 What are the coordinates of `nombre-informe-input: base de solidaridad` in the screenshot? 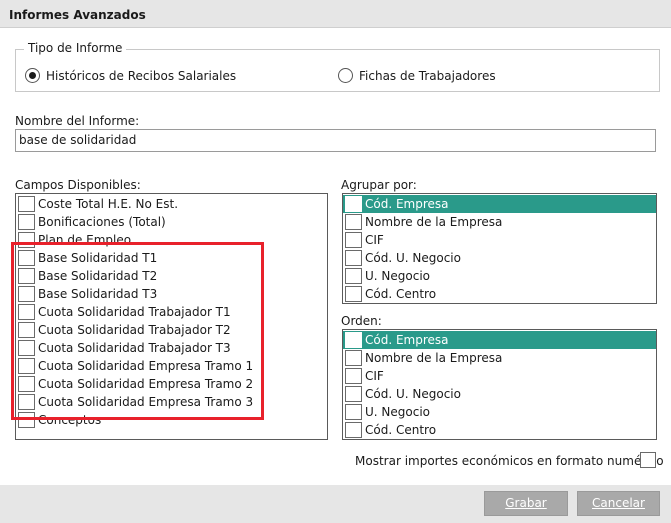 It's located at (335, 140).